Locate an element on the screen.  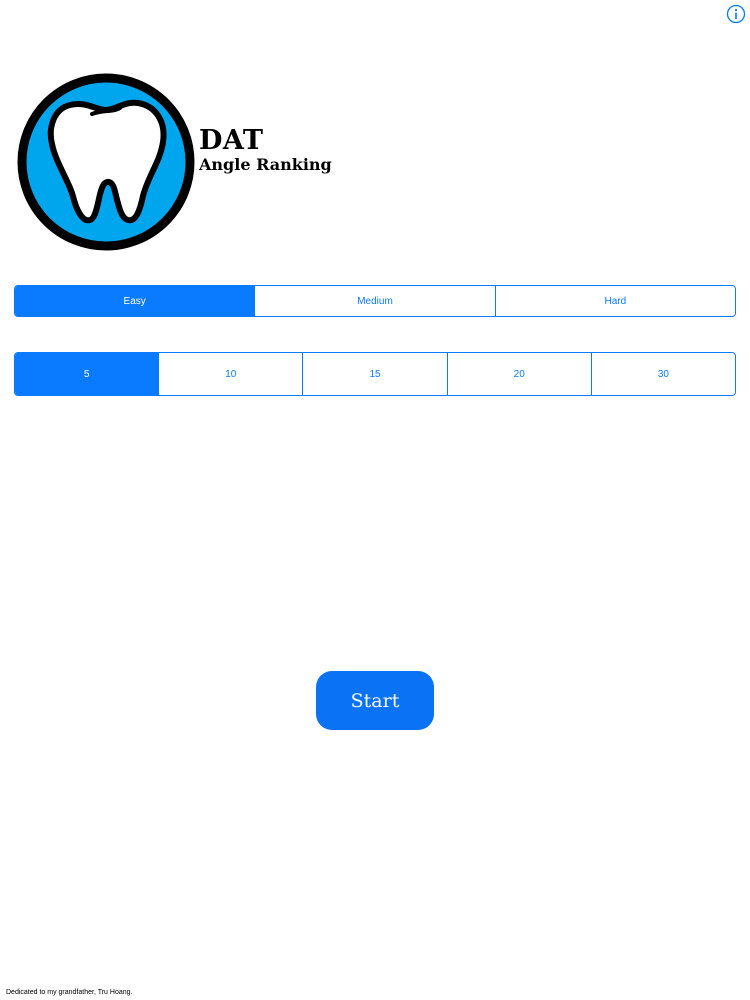
count-option-30: 30 is located at coordinates (662, 374).